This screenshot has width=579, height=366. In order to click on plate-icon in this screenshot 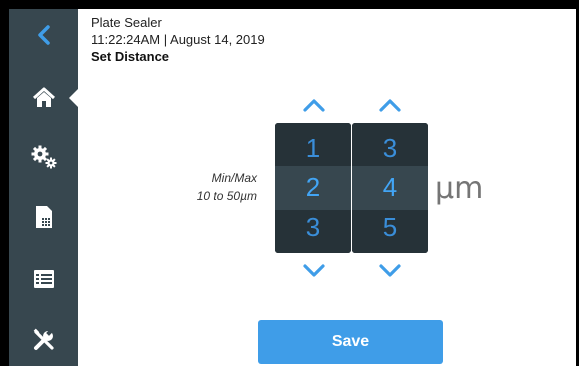, I will do `click(43, 217)`.